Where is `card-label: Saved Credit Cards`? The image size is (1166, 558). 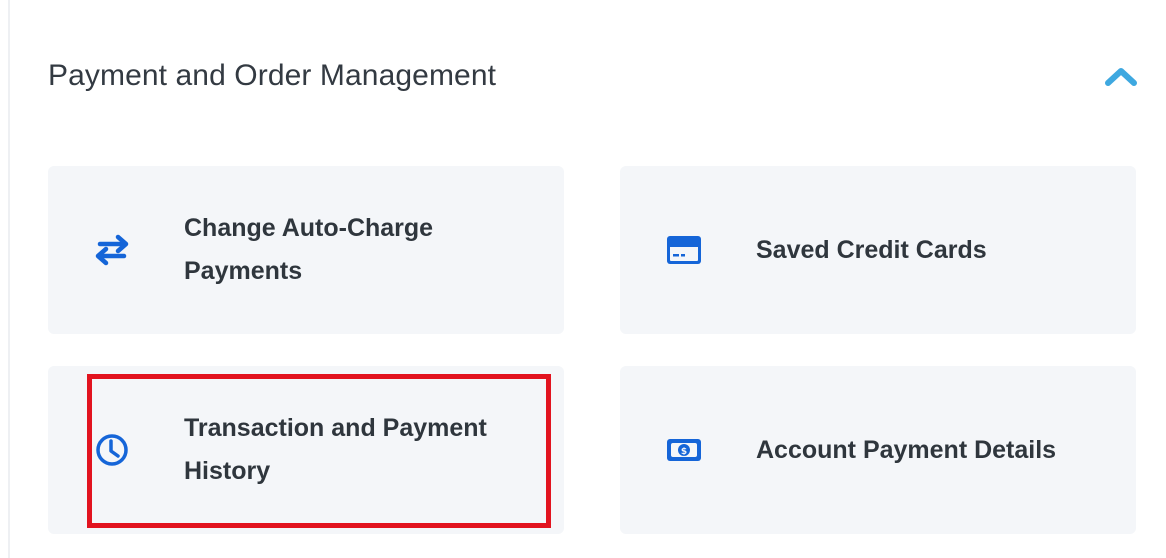
card-label: Saved Credit Cards is located at coordinates (871, 249).